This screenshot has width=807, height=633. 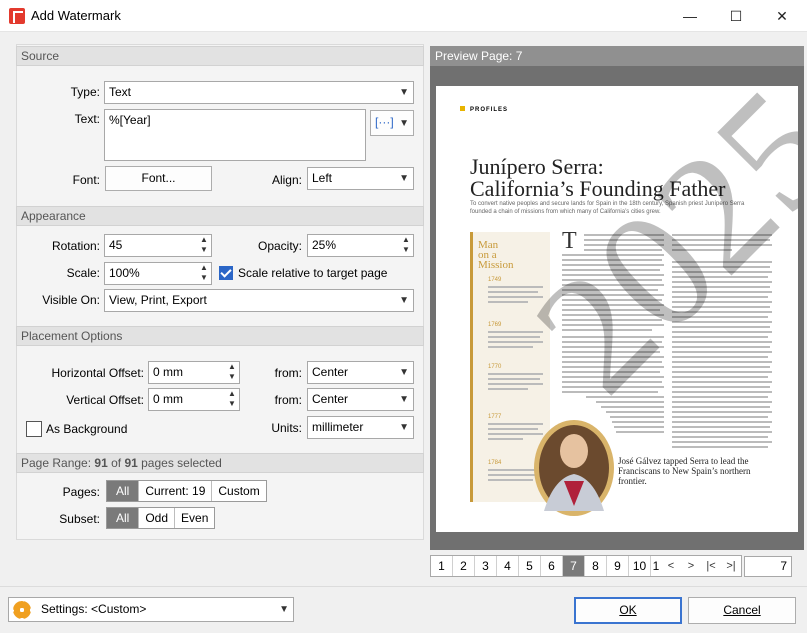 What do you see at coordinates (238, 491) in the screenshot?
I see `pages-custom-option: Custom` at bounding box center [238, 491].